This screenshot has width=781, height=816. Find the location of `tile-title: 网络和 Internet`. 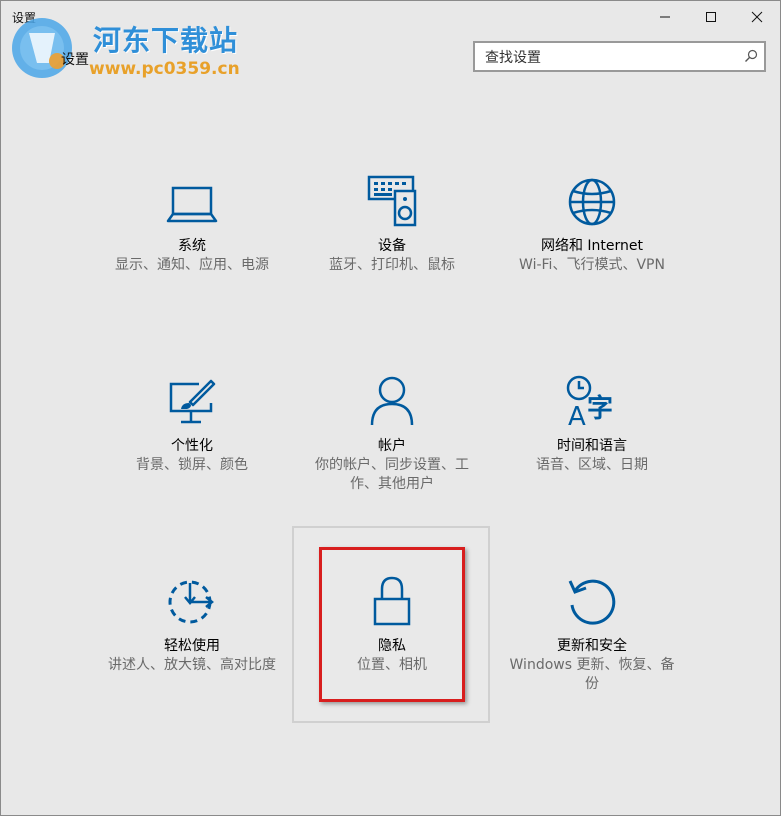

tile-title: 网络和 Internet is located at coordinates (592, 246).